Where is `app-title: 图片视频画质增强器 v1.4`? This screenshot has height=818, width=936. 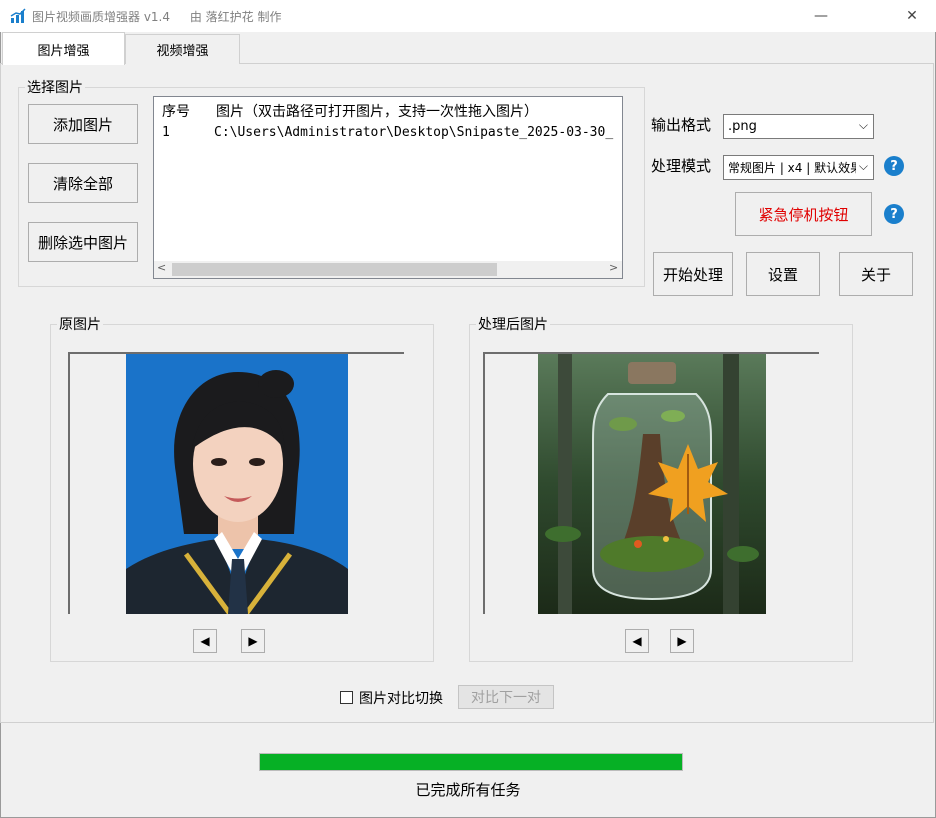
app-title: 图片视频画质增强器 v1.4 is located at coordinates (101, 17).